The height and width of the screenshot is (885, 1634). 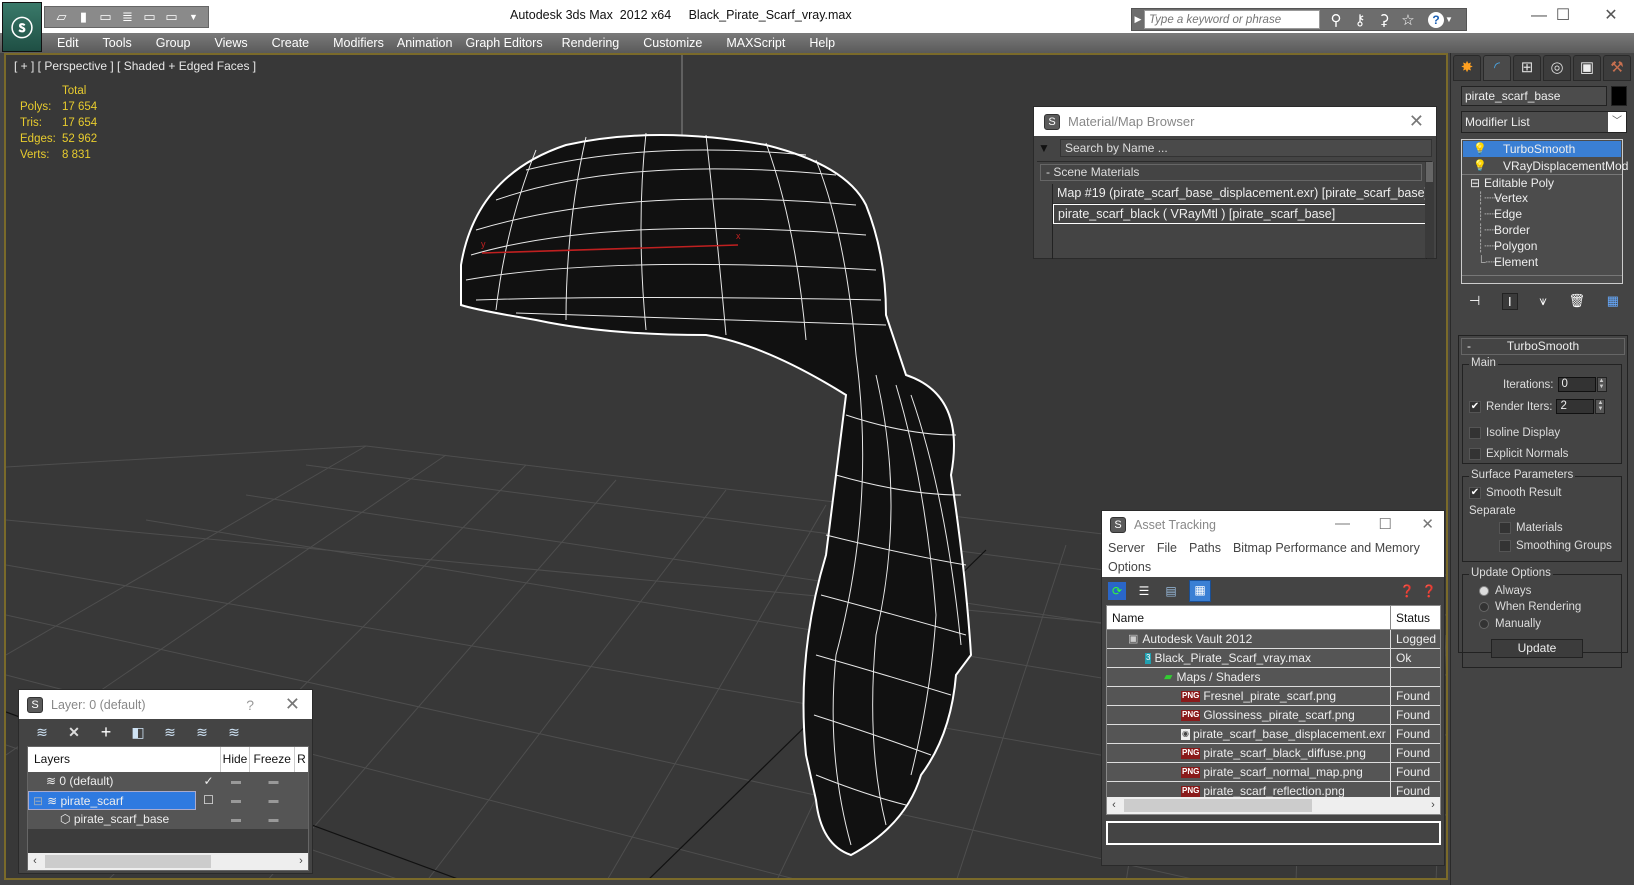 I want to click on menu-maxscript: MAXScript, so click(x=755, y=43).